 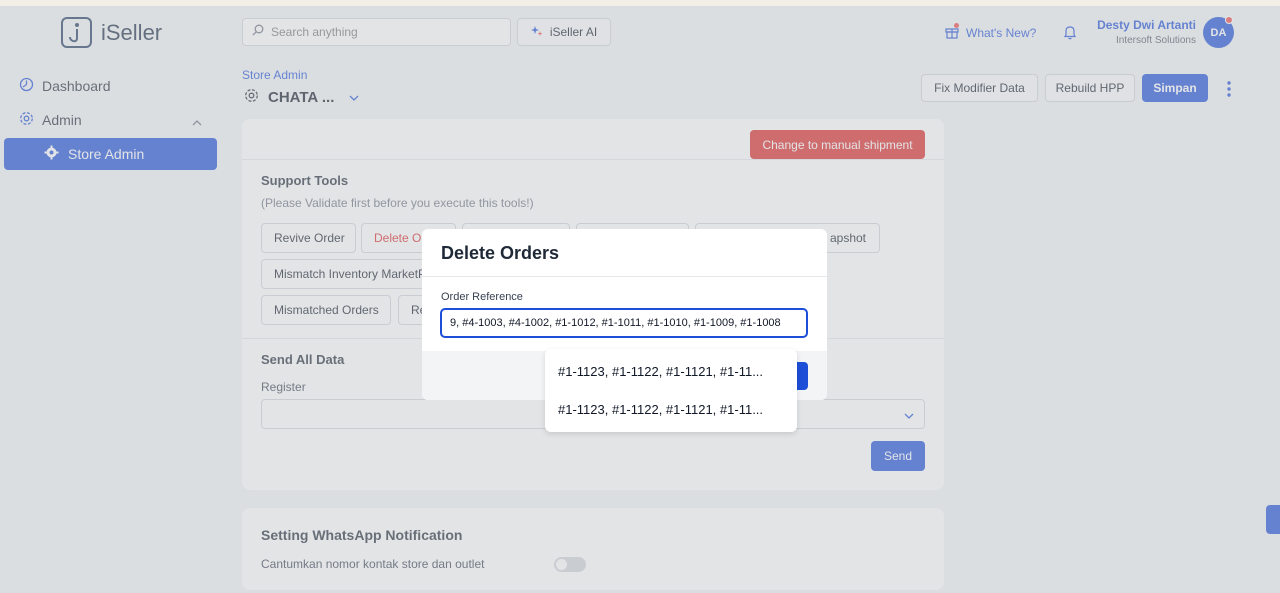 I want to click on order-reference-input, so click(x=624, y=323).